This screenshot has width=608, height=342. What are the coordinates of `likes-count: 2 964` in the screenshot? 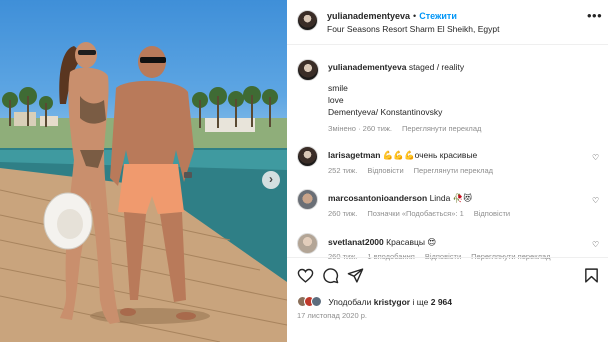 It's located at (441, 302).